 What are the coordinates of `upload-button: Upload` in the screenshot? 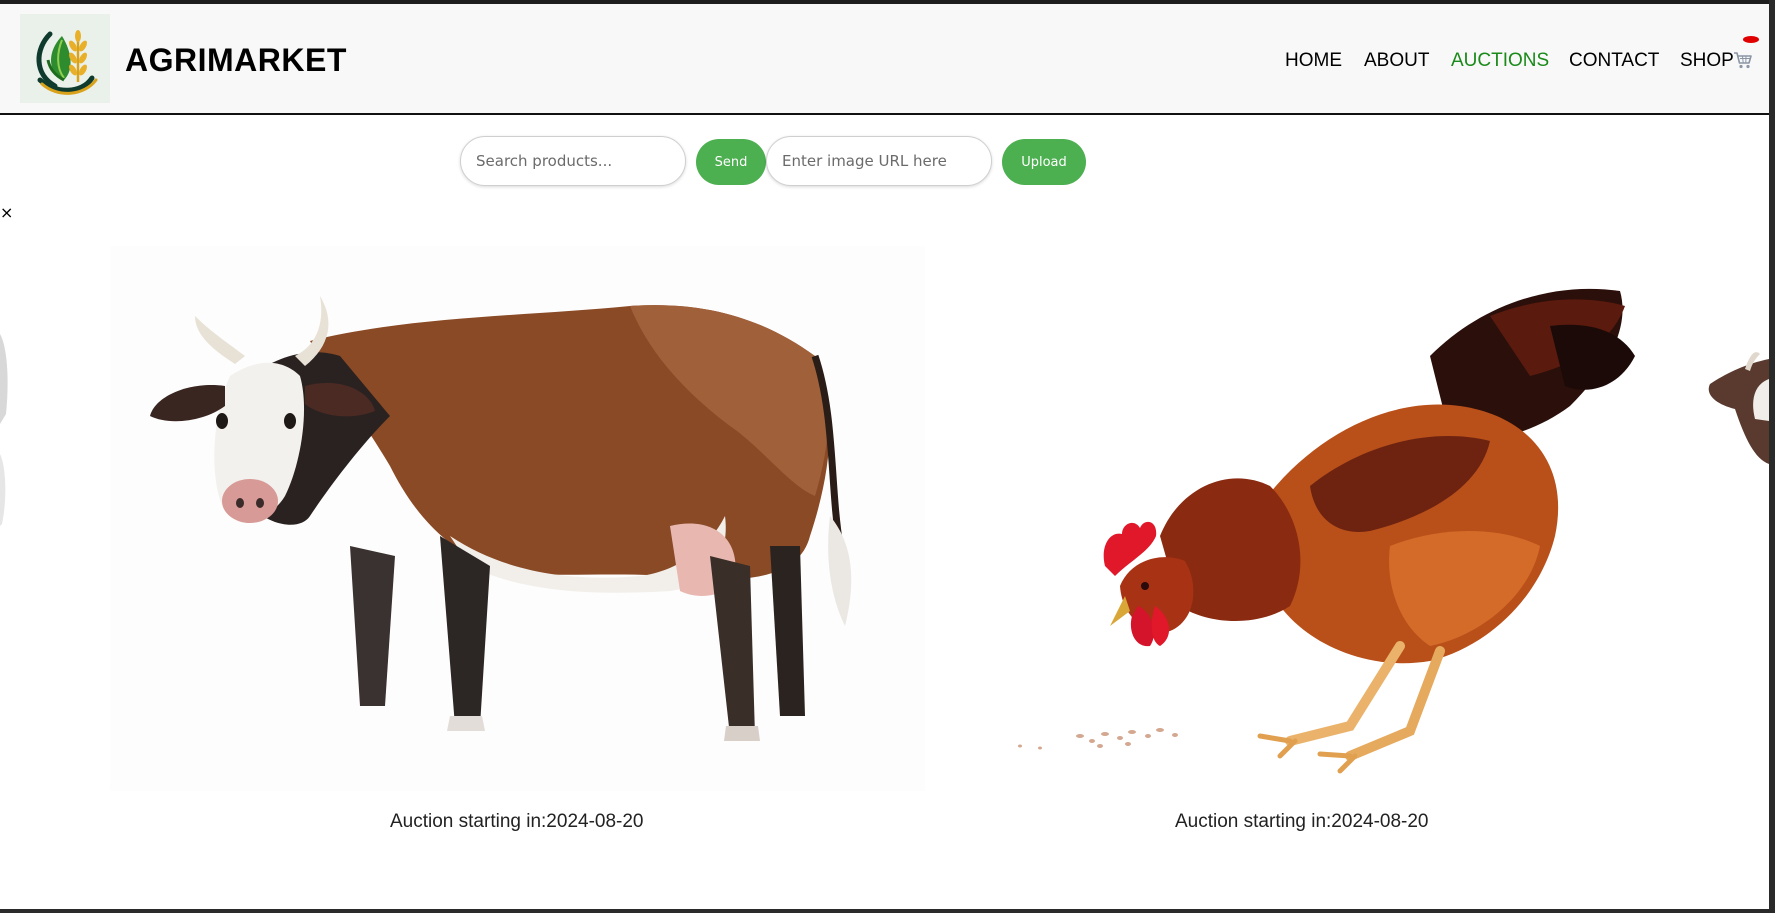 It's located at (1044, 162).